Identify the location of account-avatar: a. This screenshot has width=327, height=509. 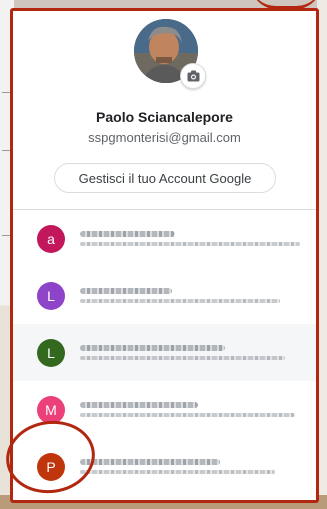
(51, 238).